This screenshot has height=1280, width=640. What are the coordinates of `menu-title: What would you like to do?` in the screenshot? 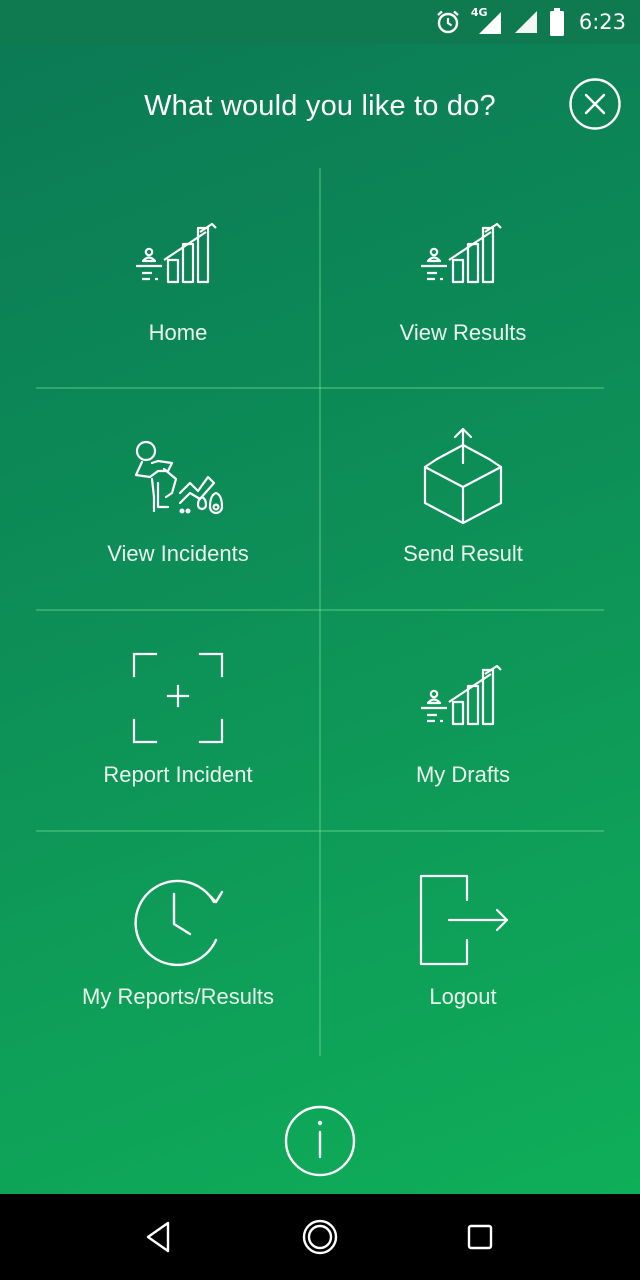 It's located at (320, 106).